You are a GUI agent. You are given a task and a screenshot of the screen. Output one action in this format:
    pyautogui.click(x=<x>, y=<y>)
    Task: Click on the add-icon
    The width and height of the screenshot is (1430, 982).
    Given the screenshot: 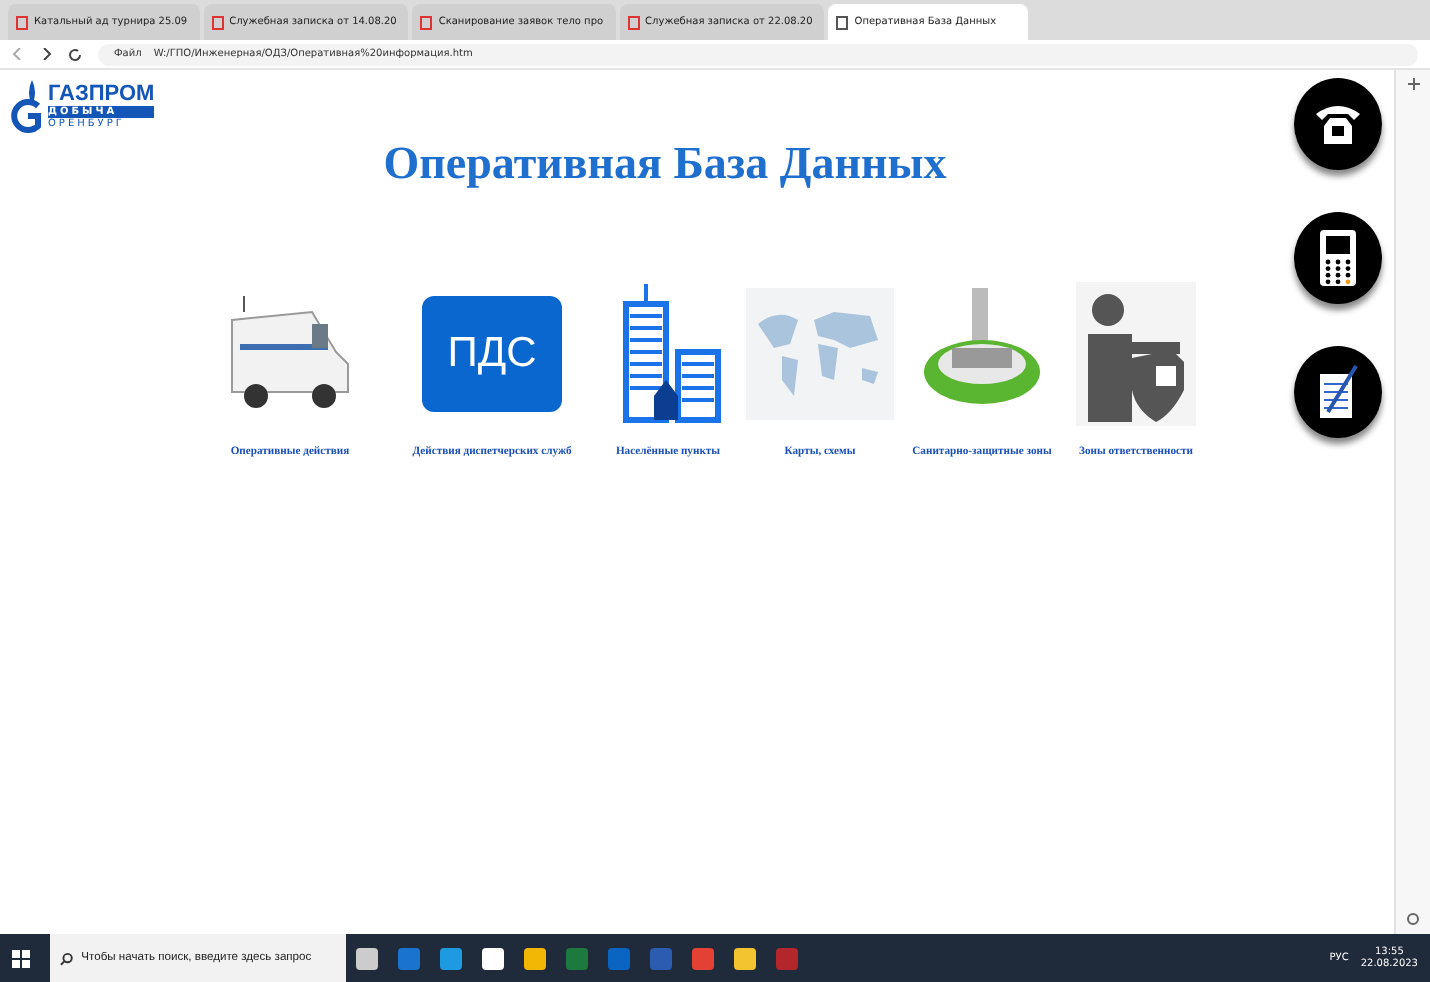 What is the action you would take?
    pyautogui.click(x=1413, y=84)
    